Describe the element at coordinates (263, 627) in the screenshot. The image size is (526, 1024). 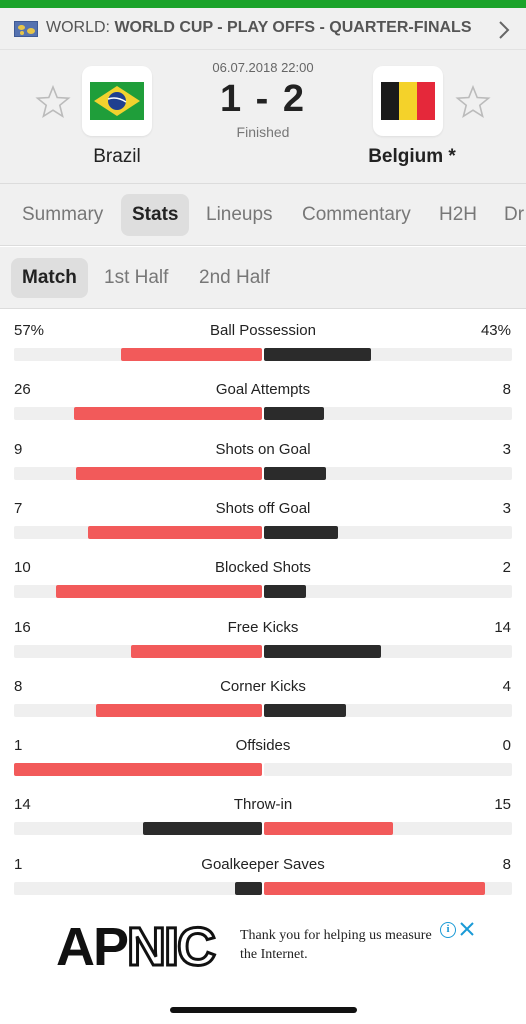
I see `stat-name: Free Kicks` at that location.